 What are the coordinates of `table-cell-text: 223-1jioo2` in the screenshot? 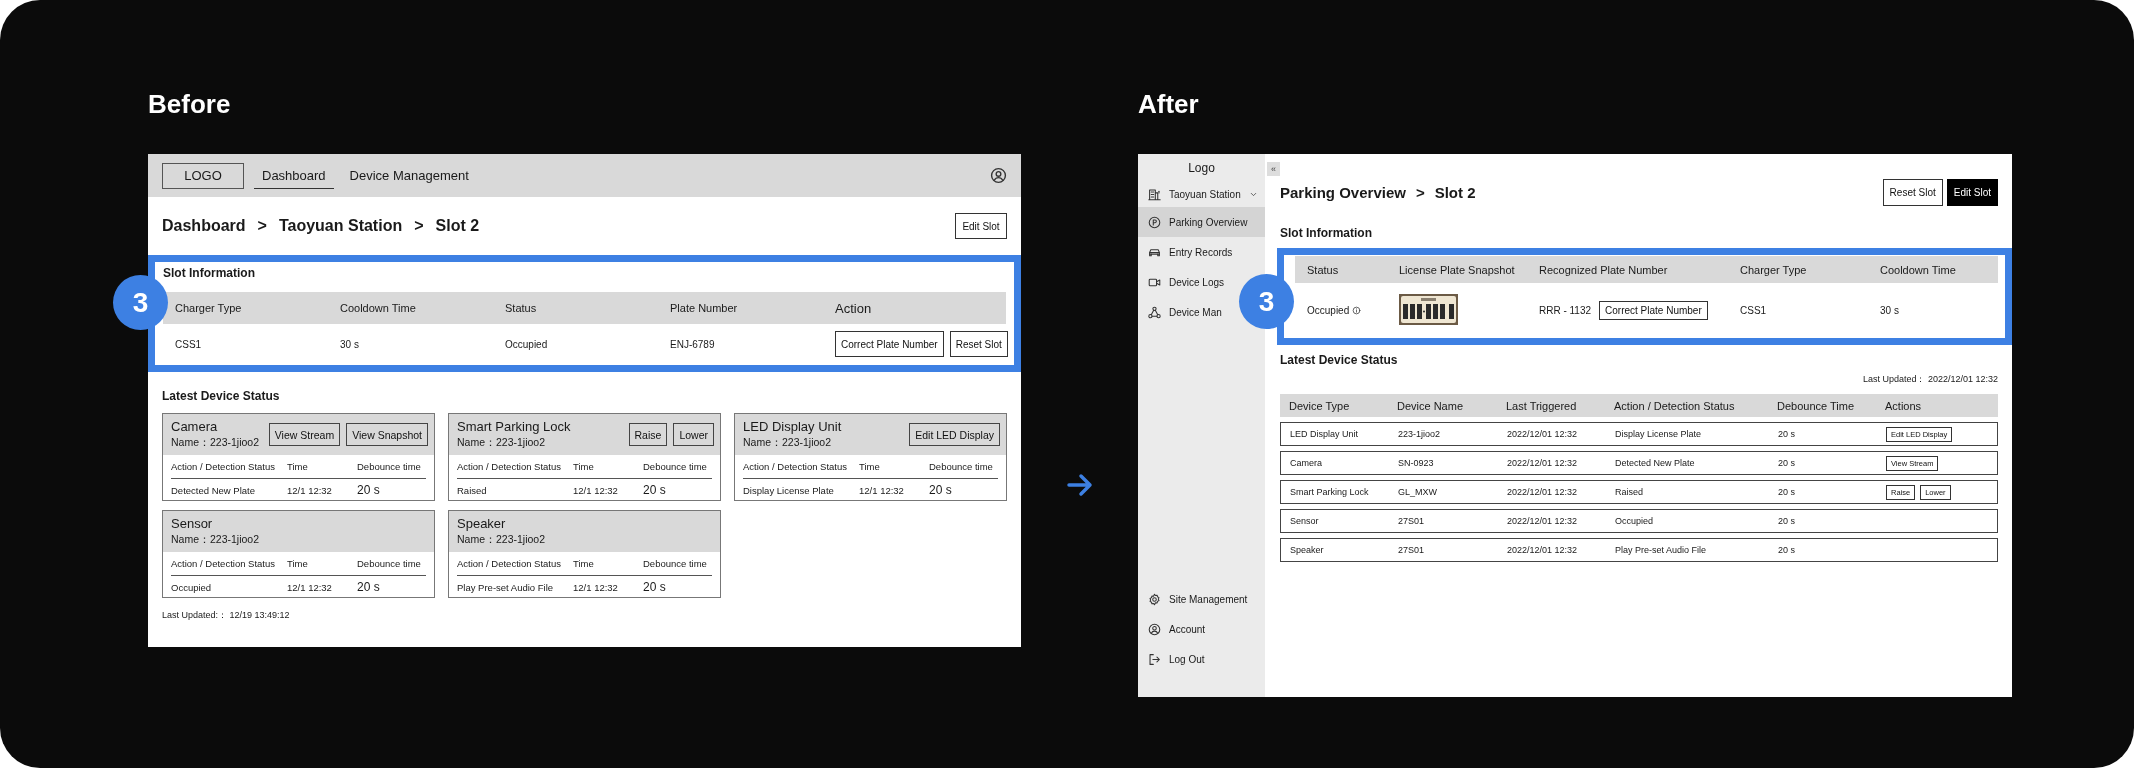 It's located at (1420, 434).